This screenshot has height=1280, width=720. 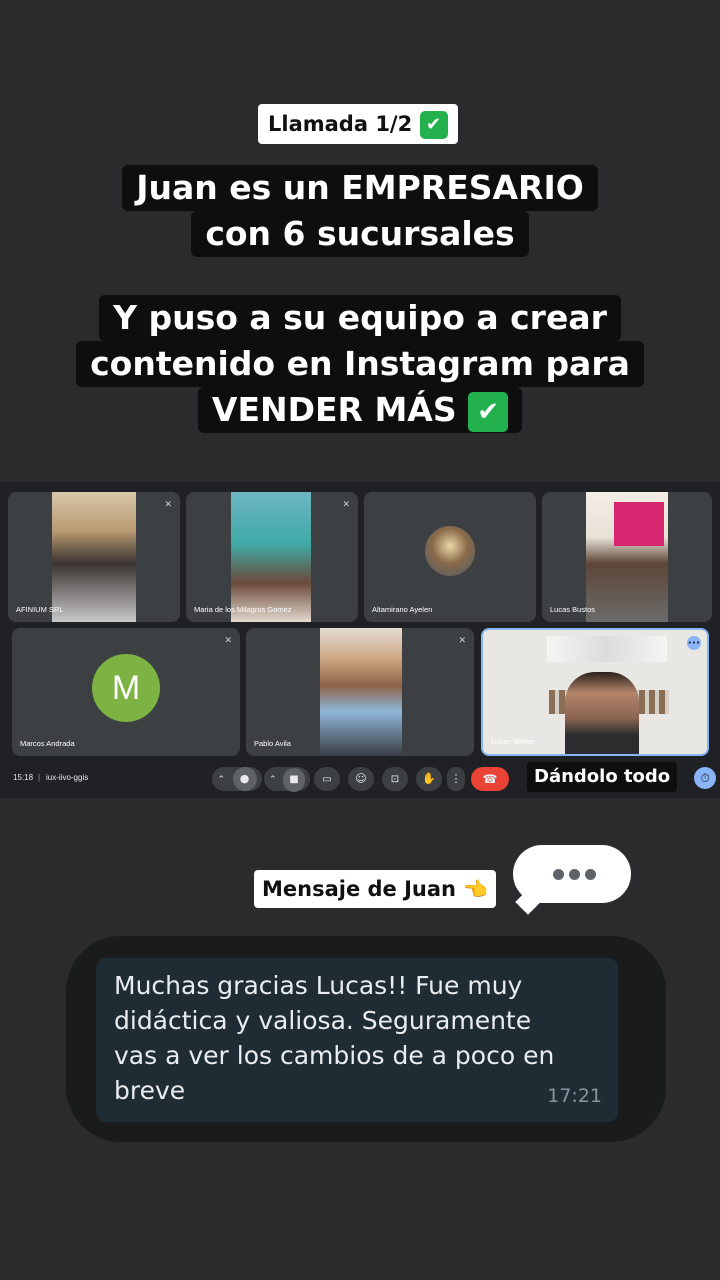 What do you see at coordinates (360, 410) in the screenshot?
I see `headline-line: VENDER MÁS ✔` at bounding box center [360, 410].